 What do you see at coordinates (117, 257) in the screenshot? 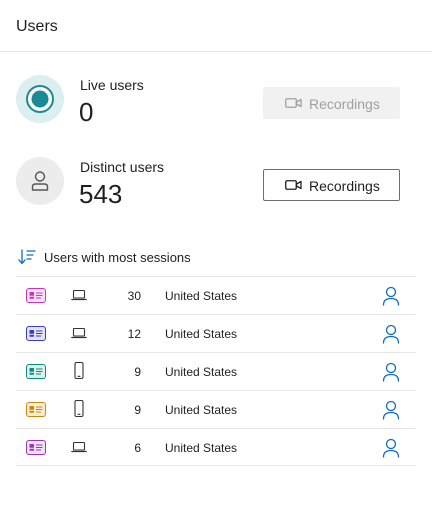
I see `top-users-title: Users with most sessions` at bounding box center [117, 257].